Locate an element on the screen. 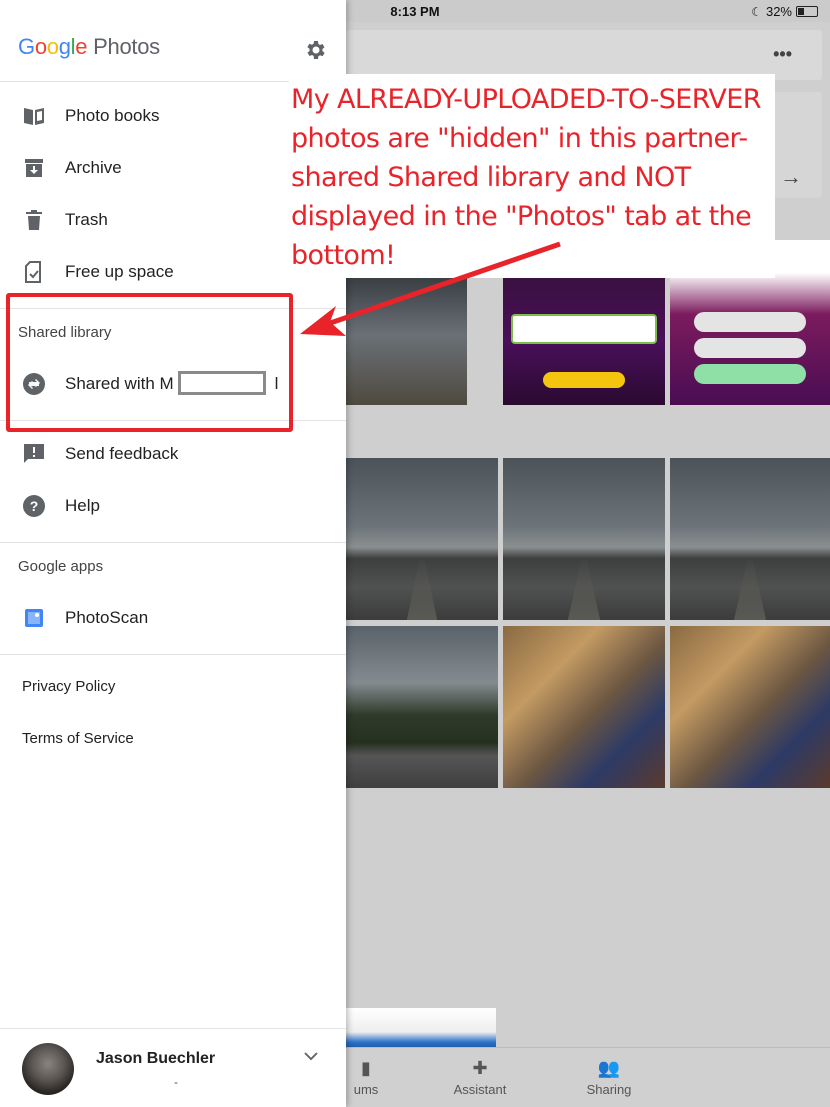 The height and width of the screenshot is (1107, 830). more-options-icon: ••• is located at coordinates (782, 54).